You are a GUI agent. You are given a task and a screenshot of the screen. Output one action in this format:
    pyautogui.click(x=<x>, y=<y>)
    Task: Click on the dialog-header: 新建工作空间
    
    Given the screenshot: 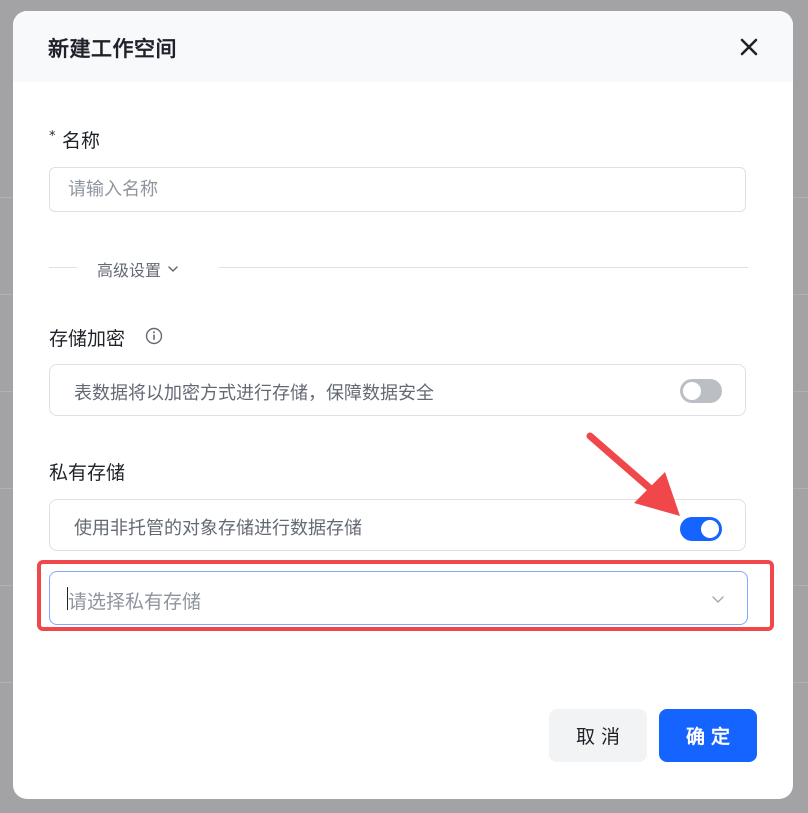 What is the action you would take?
    pyautogui.click(x=403, y=46)
    